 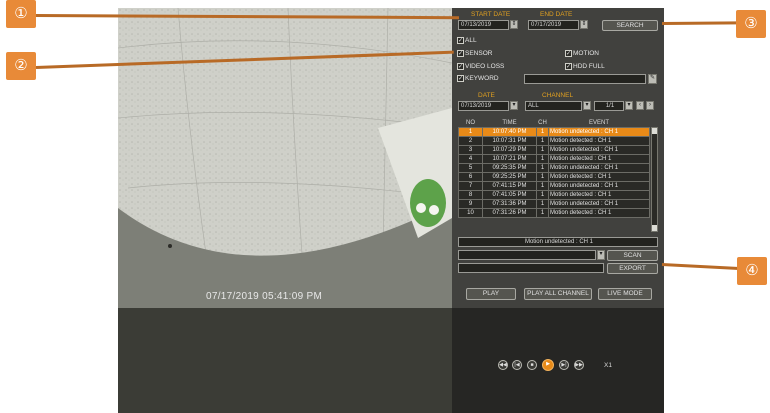 What do you see at coordinates (478, 78) in the screenshot?
I see `filter-keyword: ✓ KEYWORD` at bounding box center [478, 78].